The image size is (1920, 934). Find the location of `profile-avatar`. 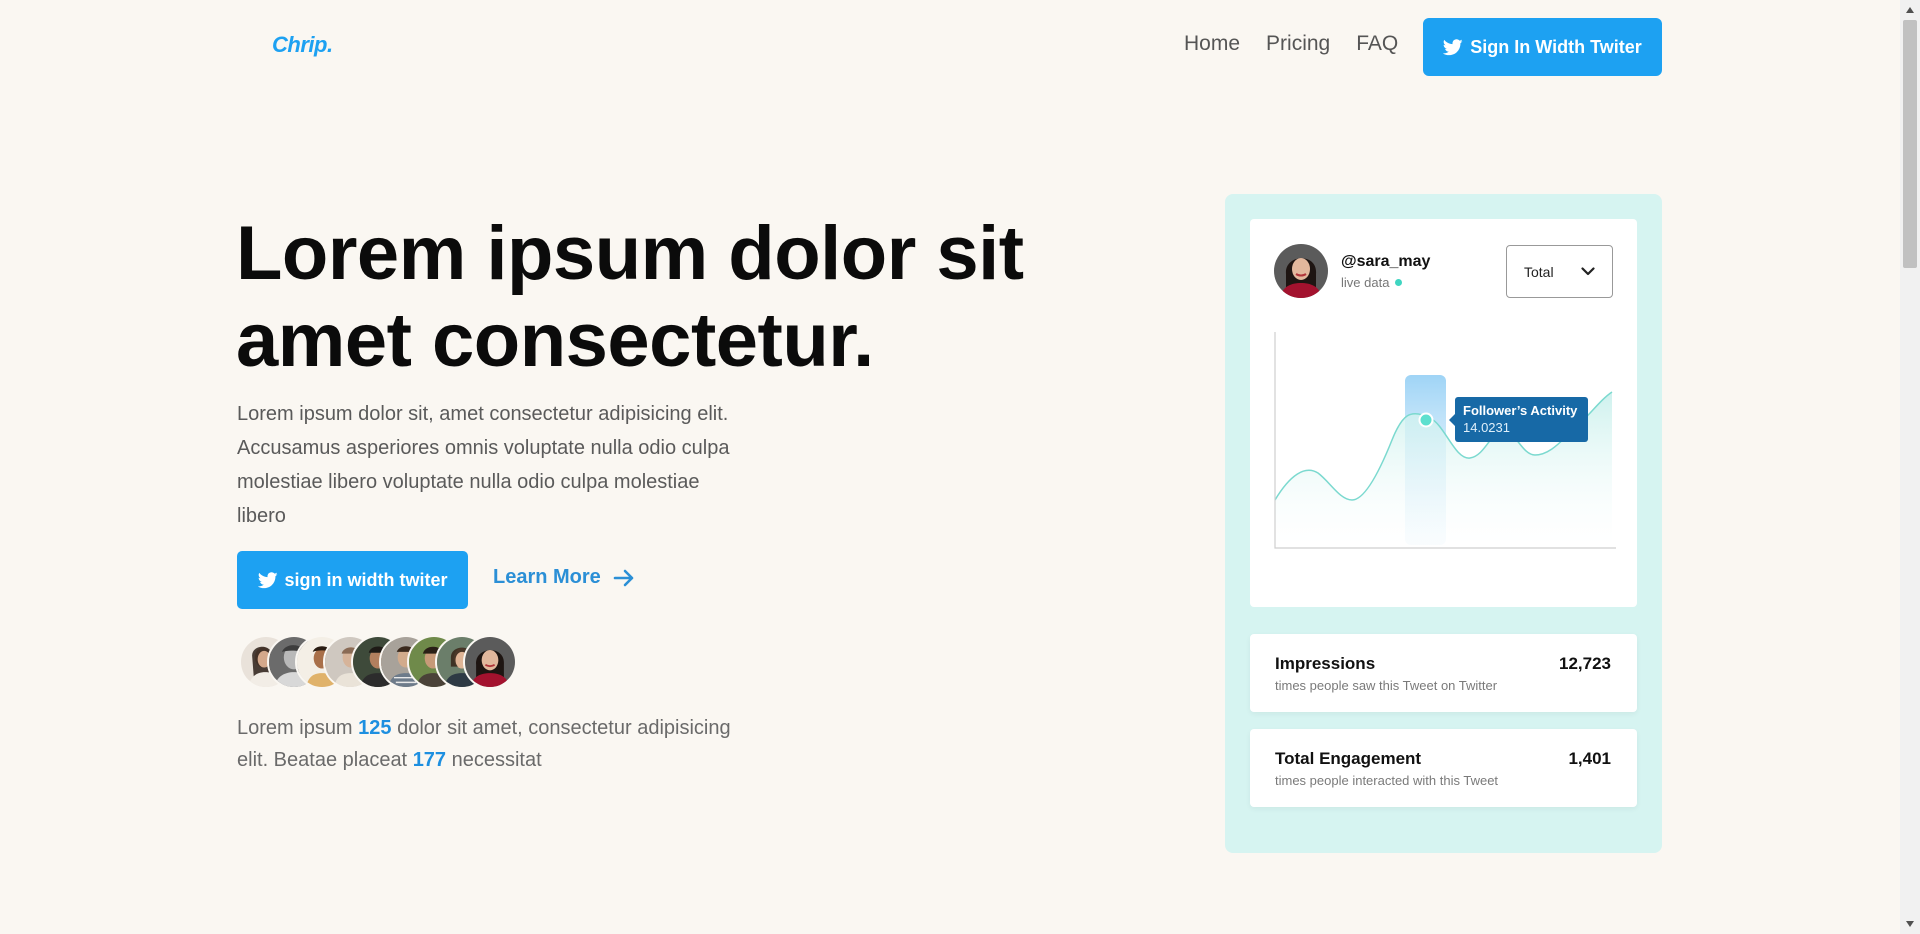

profile-avatar is located at coordinates (1301, 271).